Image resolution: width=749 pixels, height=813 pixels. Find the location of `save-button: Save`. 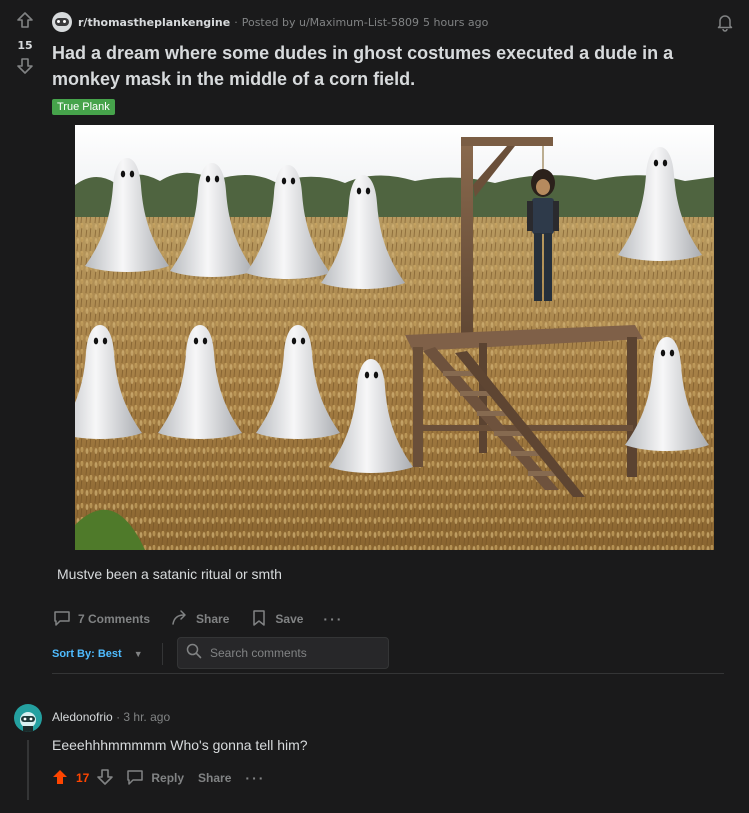

save-button: Save is located at coordinates (276, 619).